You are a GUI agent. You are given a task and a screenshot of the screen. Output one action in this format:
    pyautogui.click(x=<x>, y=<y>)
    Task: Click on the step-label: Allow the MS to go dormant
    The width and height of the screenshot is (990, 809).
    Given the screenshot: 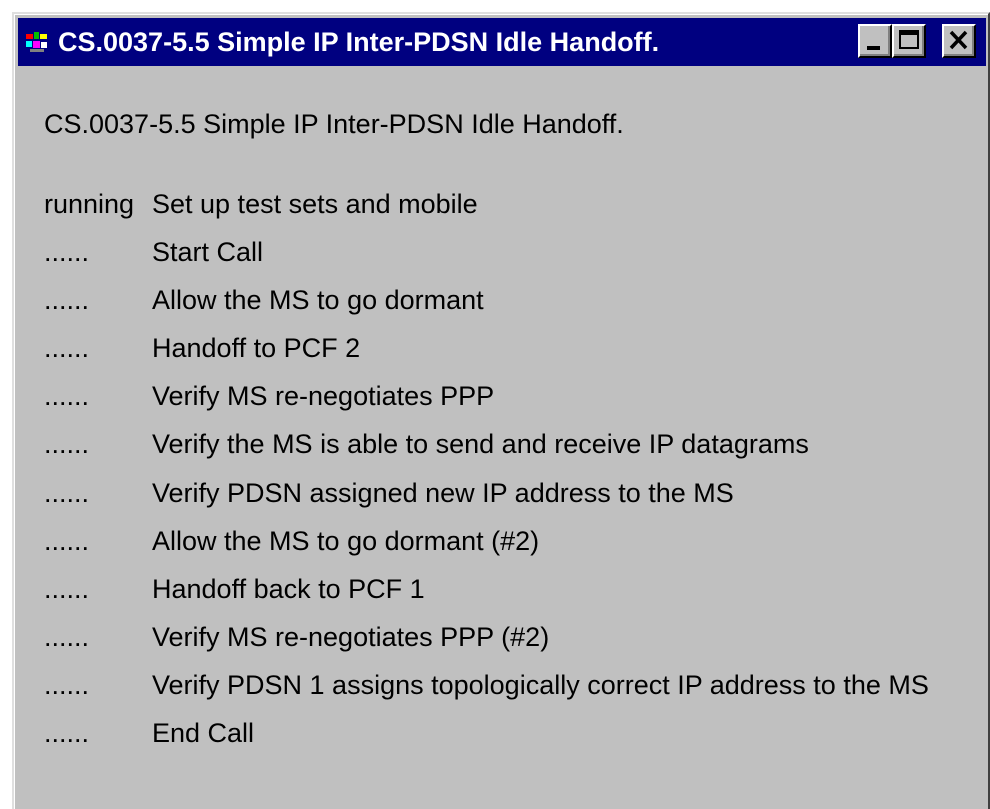 What is the action you would take?
    pyautogui.click(x=318, y=300)
    